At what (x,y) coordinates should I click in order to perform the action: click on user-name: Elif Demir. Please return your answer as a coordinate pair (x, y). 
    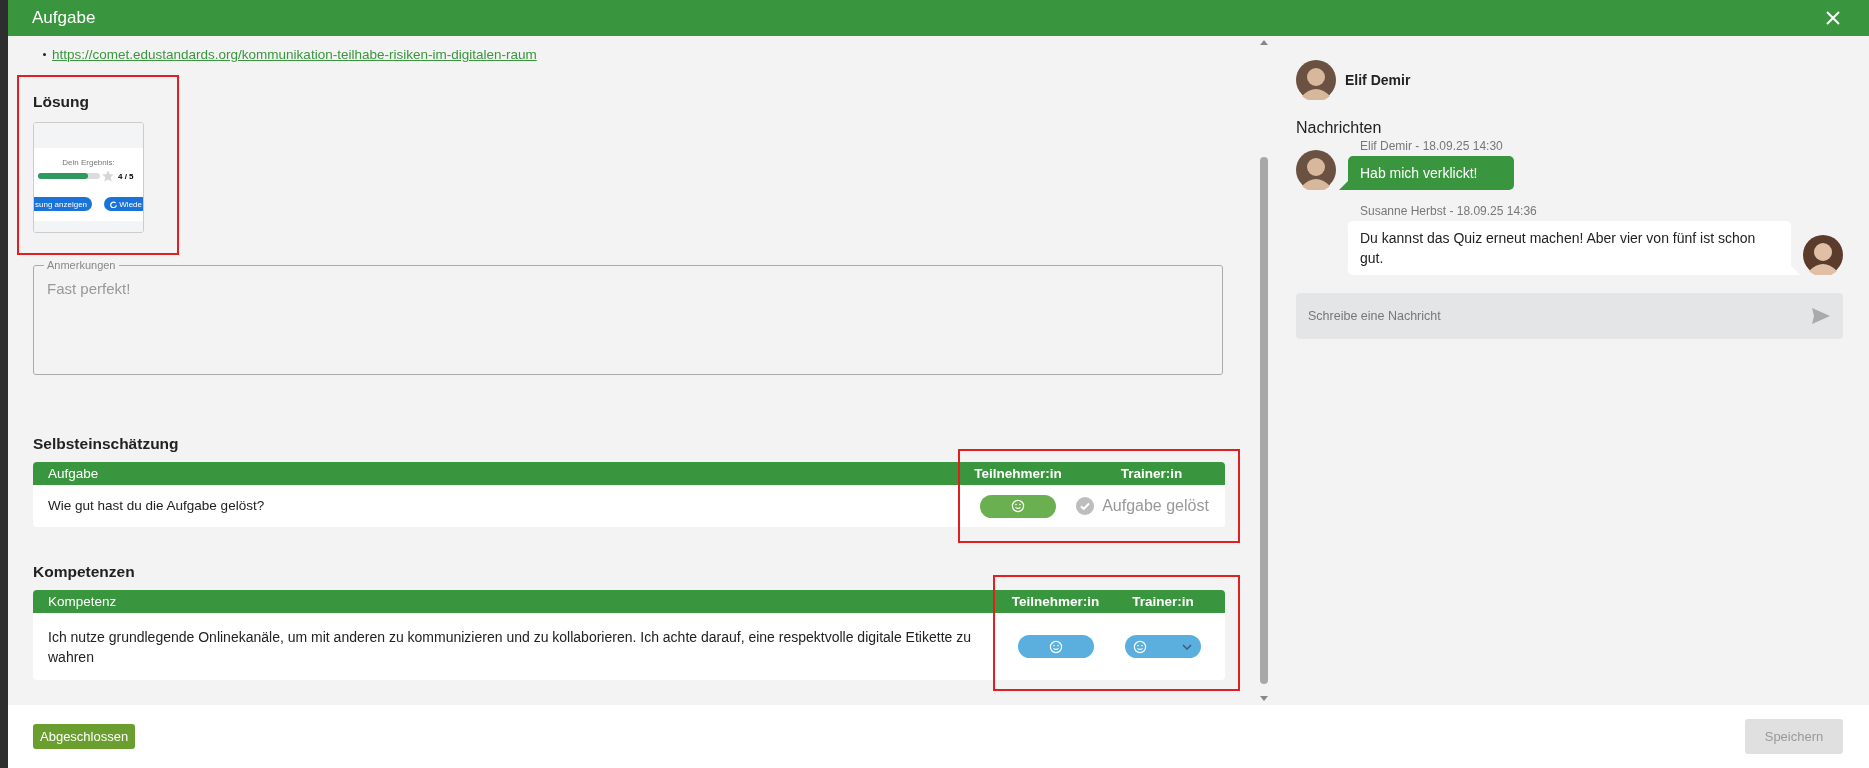
    Looking at the image, I should click on (1378, 80).